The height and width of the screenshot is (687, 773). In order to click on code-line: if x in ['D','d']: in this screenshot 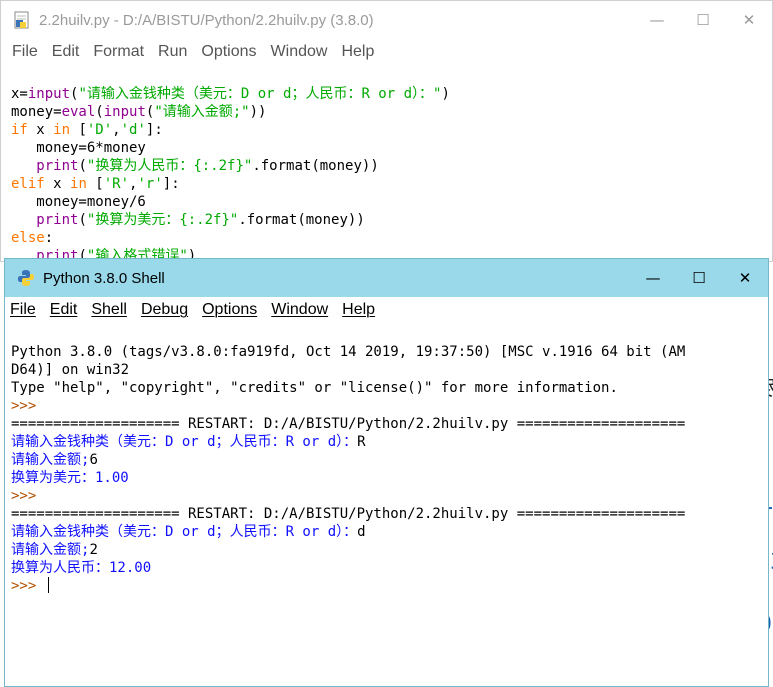, I will do `click(87, 130)`.